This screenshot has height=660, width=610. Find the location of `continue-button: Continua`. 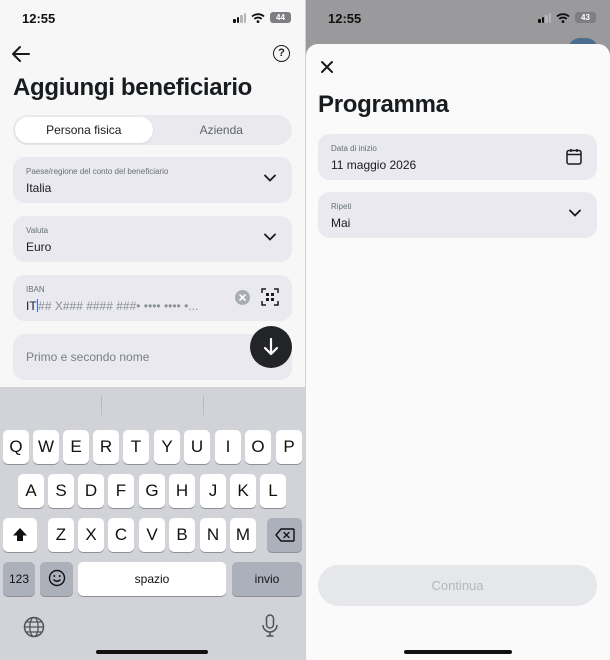

continue-button: Continua is located at coordinates (457, 585).